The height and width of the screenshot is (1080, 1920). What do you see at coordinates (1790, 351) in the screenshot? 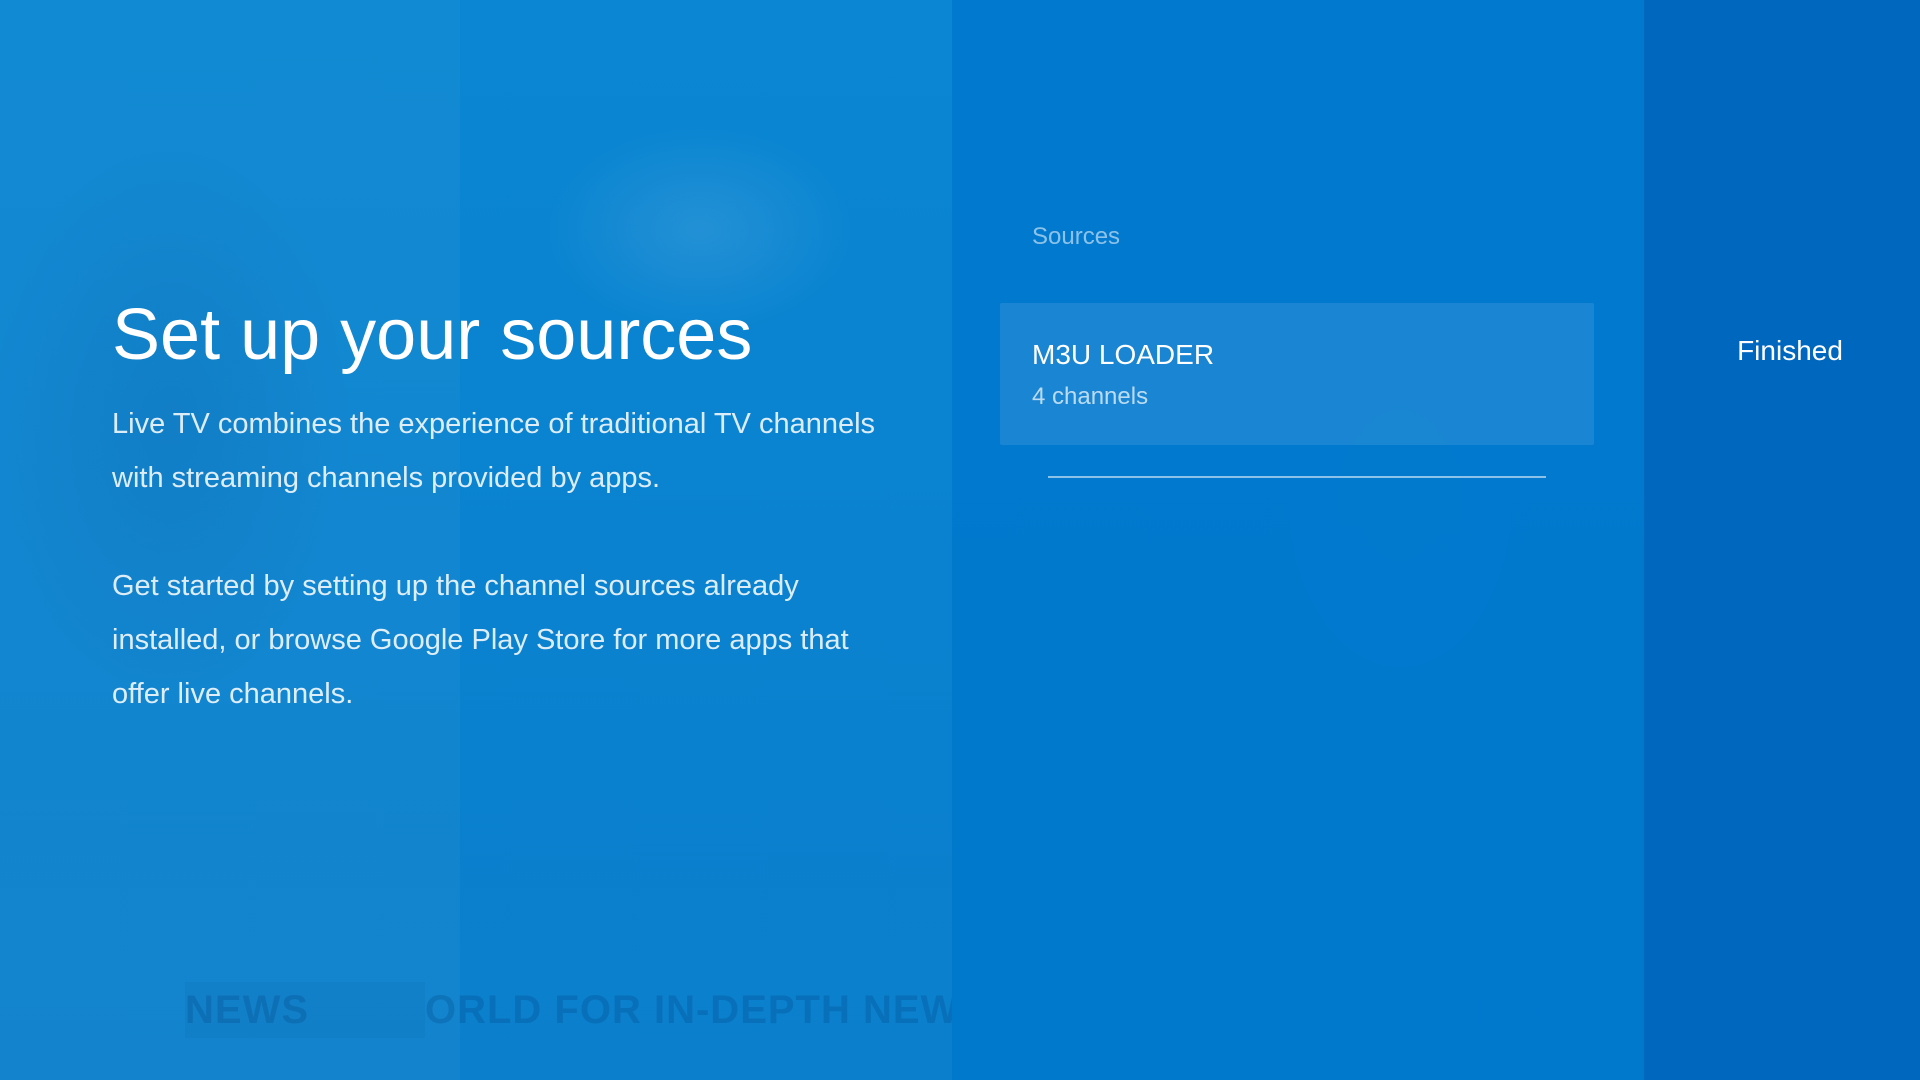
I see `finished-button: Finished` at bounding box center [1790, 351].